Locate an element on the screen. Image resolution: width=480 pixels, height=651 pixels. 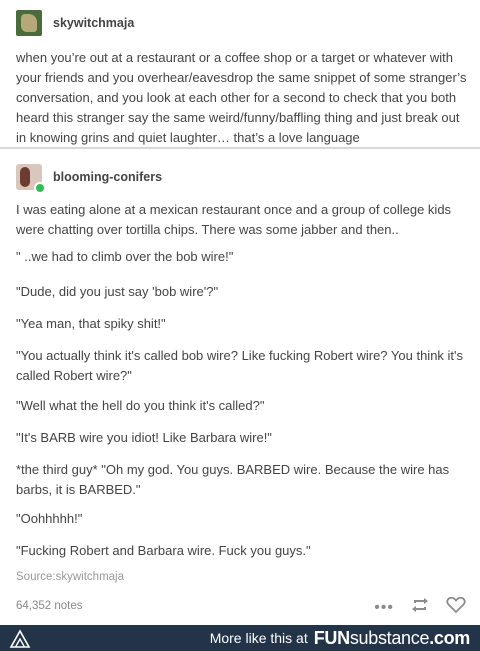
post-actions: ••• is located at coordinates (412, 607).